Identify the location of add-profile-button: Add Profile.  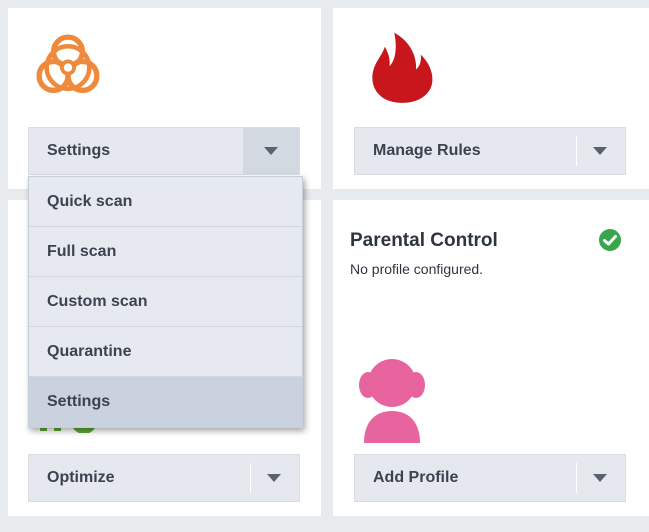
(465, 478).